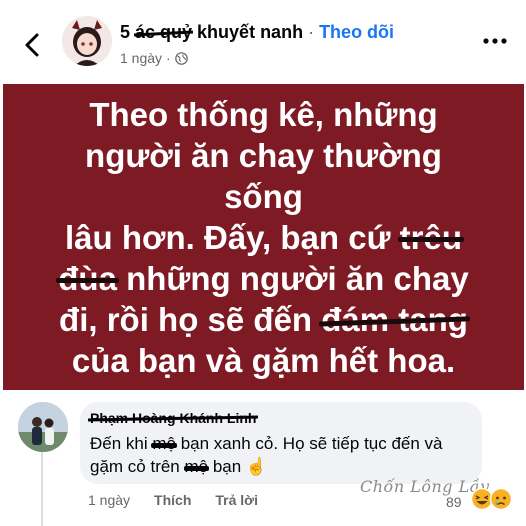 The image size is (526, 526). Describe the element at coordinates (121, 443) in the screenshot. I see `comment-text-a: Đến khi` at that location.